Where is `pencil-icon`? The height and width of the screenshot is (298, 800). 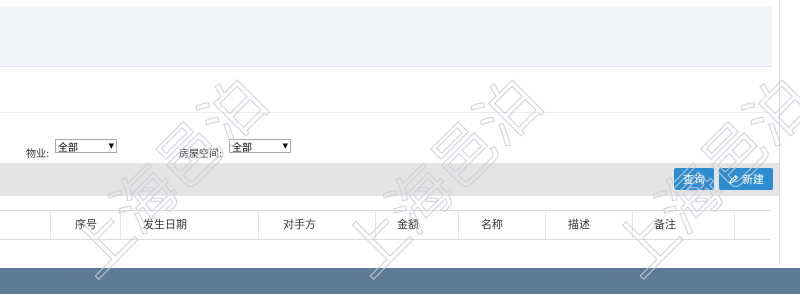 pencil-icon is located at coordinates (734, 179).